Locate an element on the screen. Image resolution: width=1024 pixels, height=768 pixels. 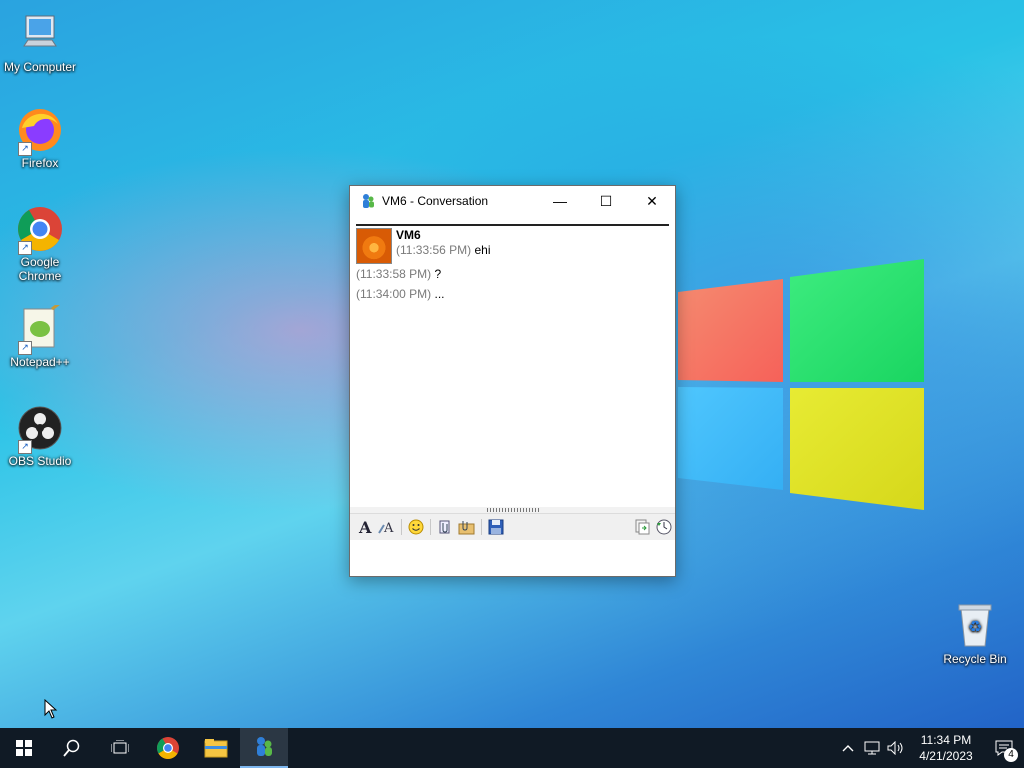
desktop-icon-google-chrome: ↗ Google Chrome is located at coordinates (40, 244).